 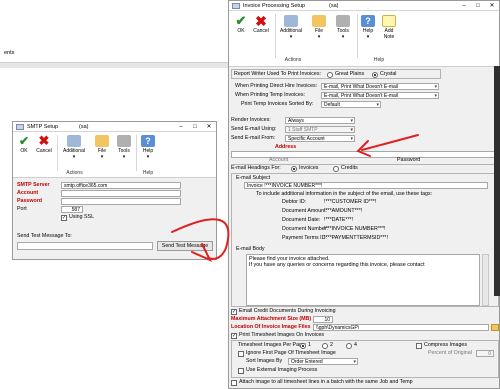 What do you see at coordinates (419, 346) in the screenshot?
I see `compress-images-checkbox` at bounding box center [419, 346].